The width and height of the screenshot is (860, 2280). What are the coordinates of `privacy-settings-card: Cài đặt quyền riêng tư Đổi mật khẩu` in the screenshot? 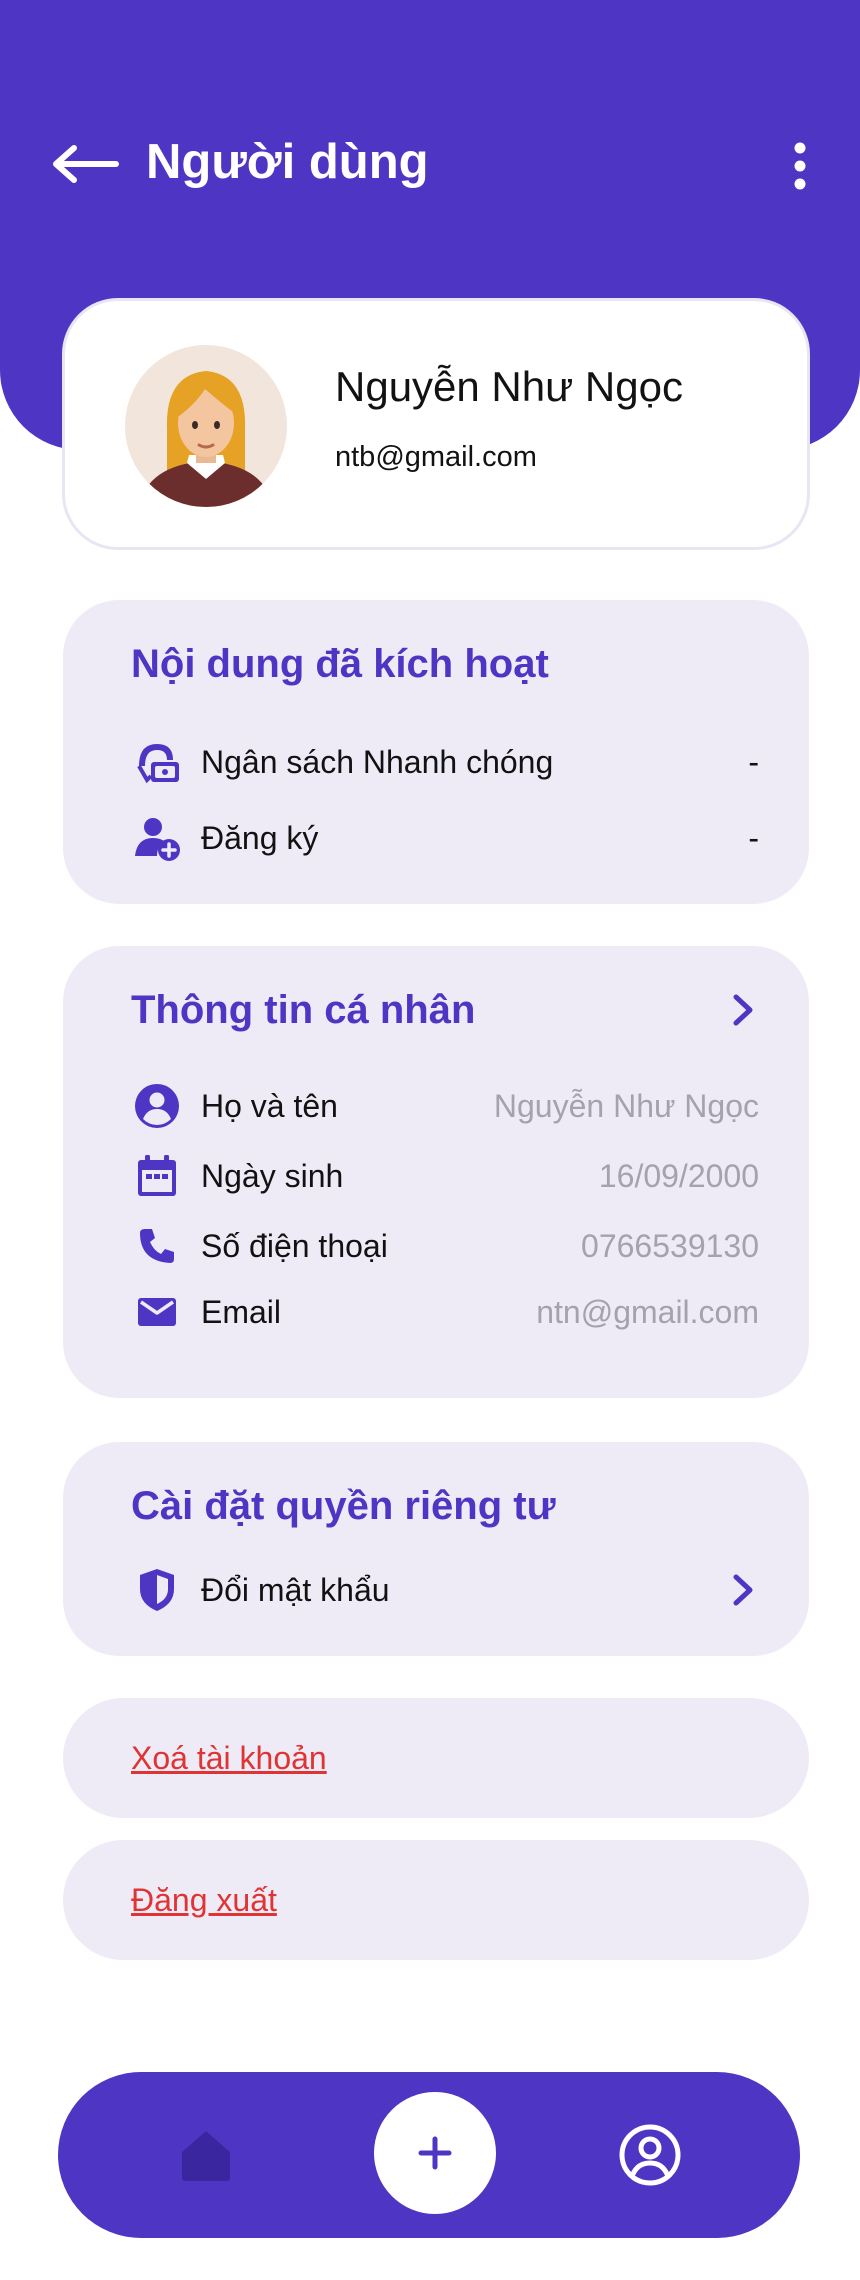 It's located at (436, 1549).